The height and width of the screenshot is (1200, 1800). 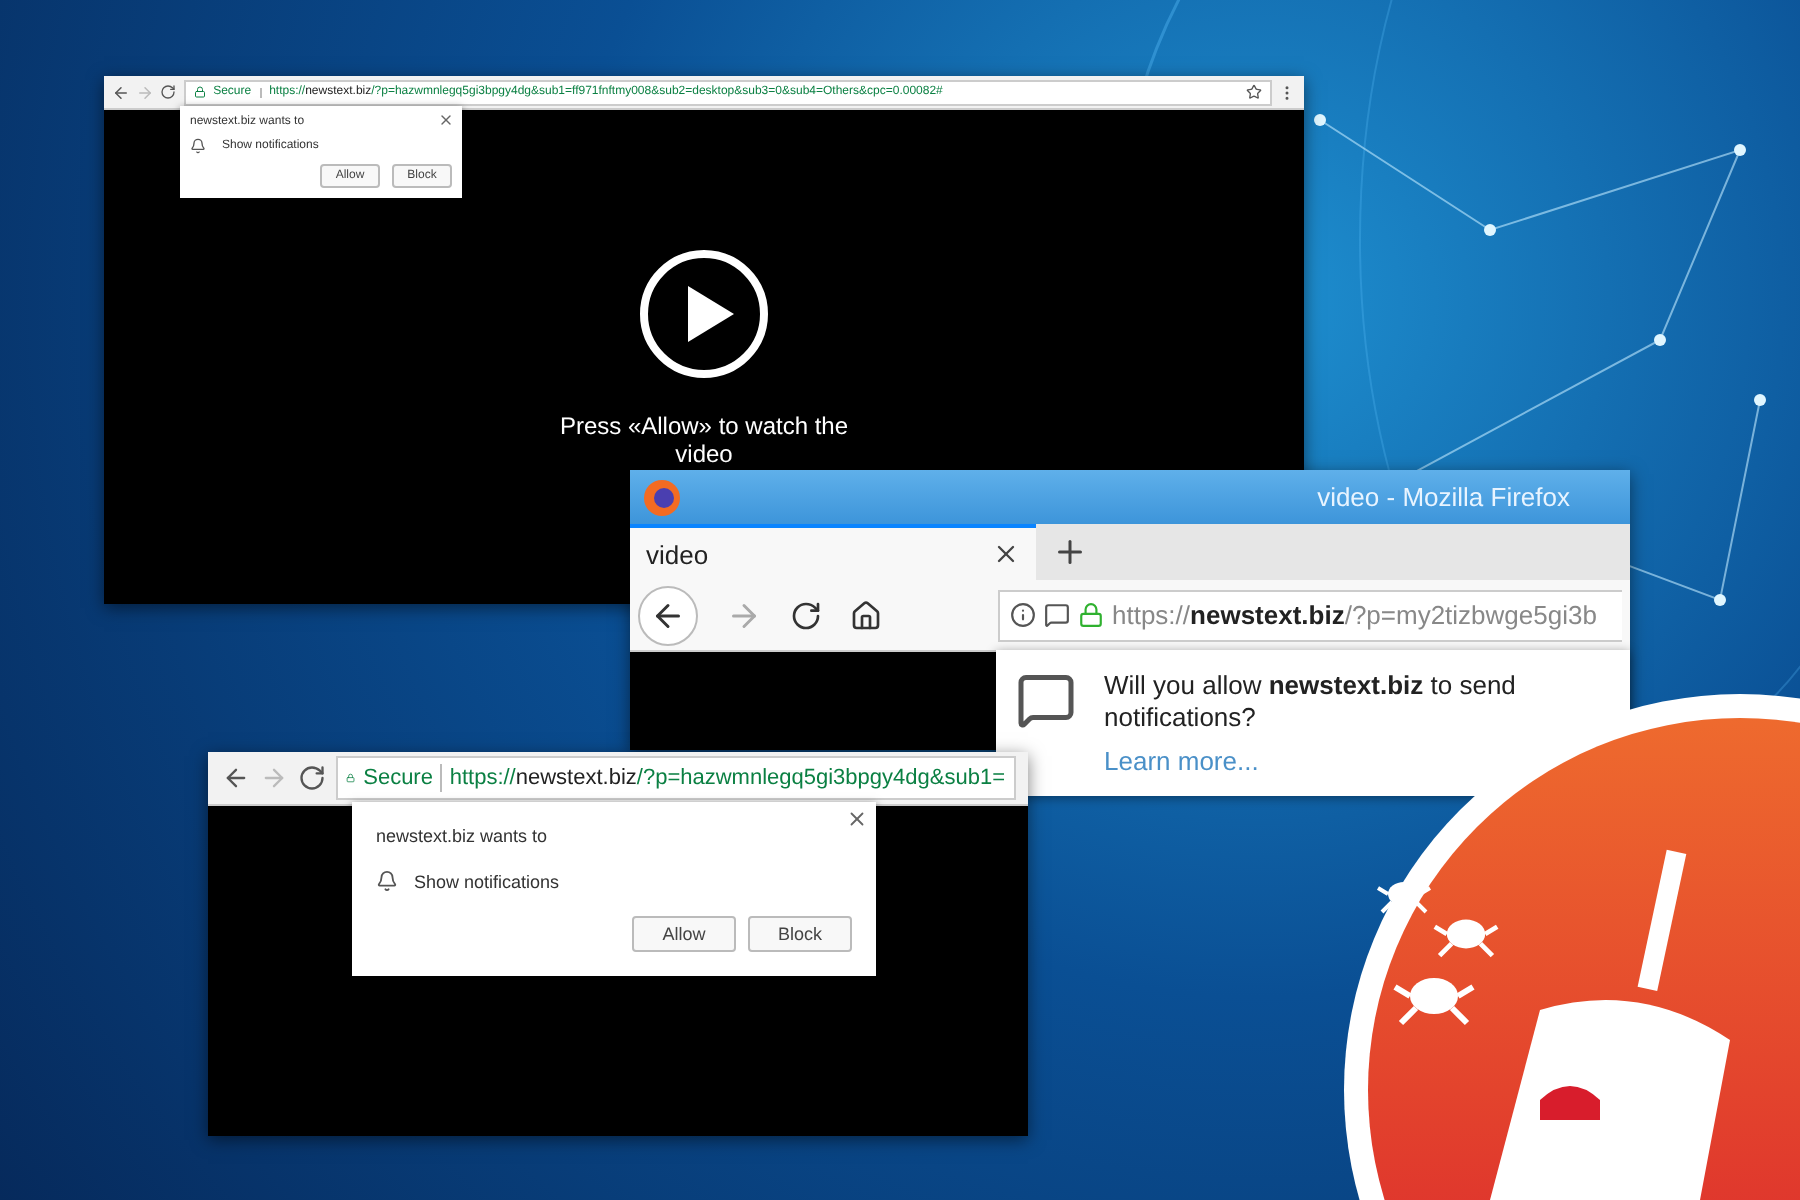 What do you see at coordinates (1311, 702) in the screenshot?
I see `permission-question: Will you allow newstext.biz to send notifications?` at bounding box center [1311, 702].